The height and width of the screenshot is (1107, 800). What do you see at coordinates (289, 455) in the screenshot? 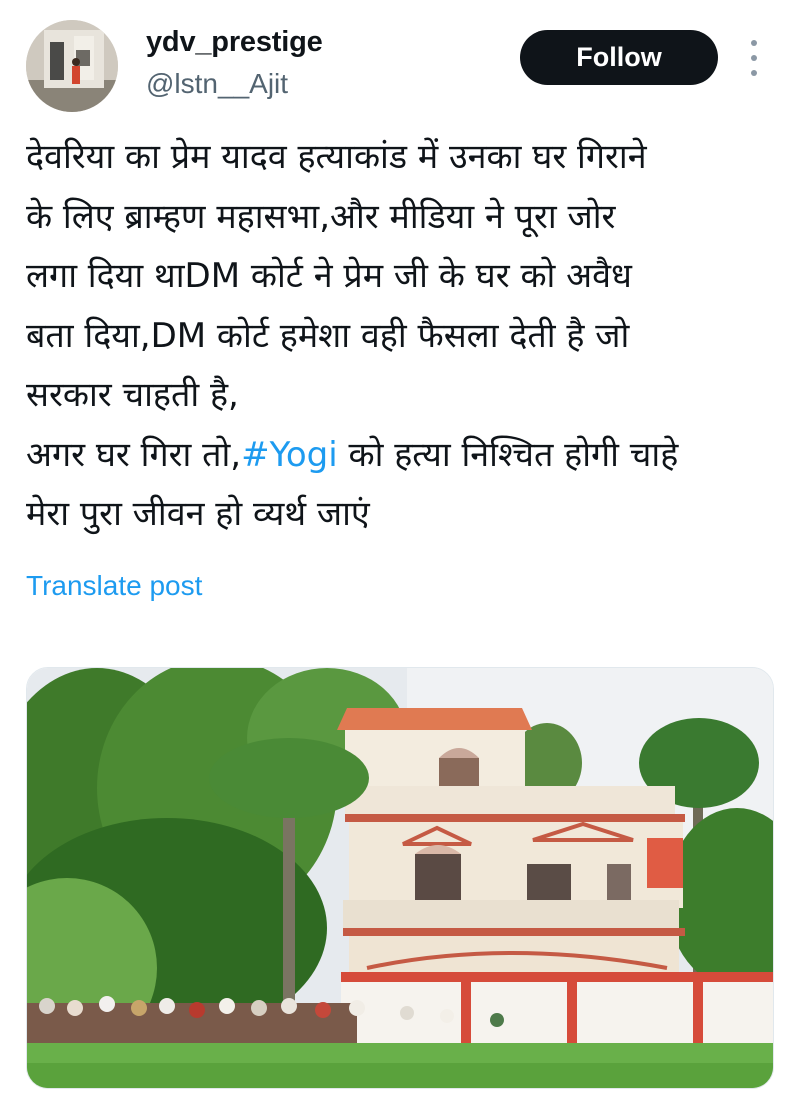
I see `hashtag-link: #Yogi` at bounding box center [289, 455].